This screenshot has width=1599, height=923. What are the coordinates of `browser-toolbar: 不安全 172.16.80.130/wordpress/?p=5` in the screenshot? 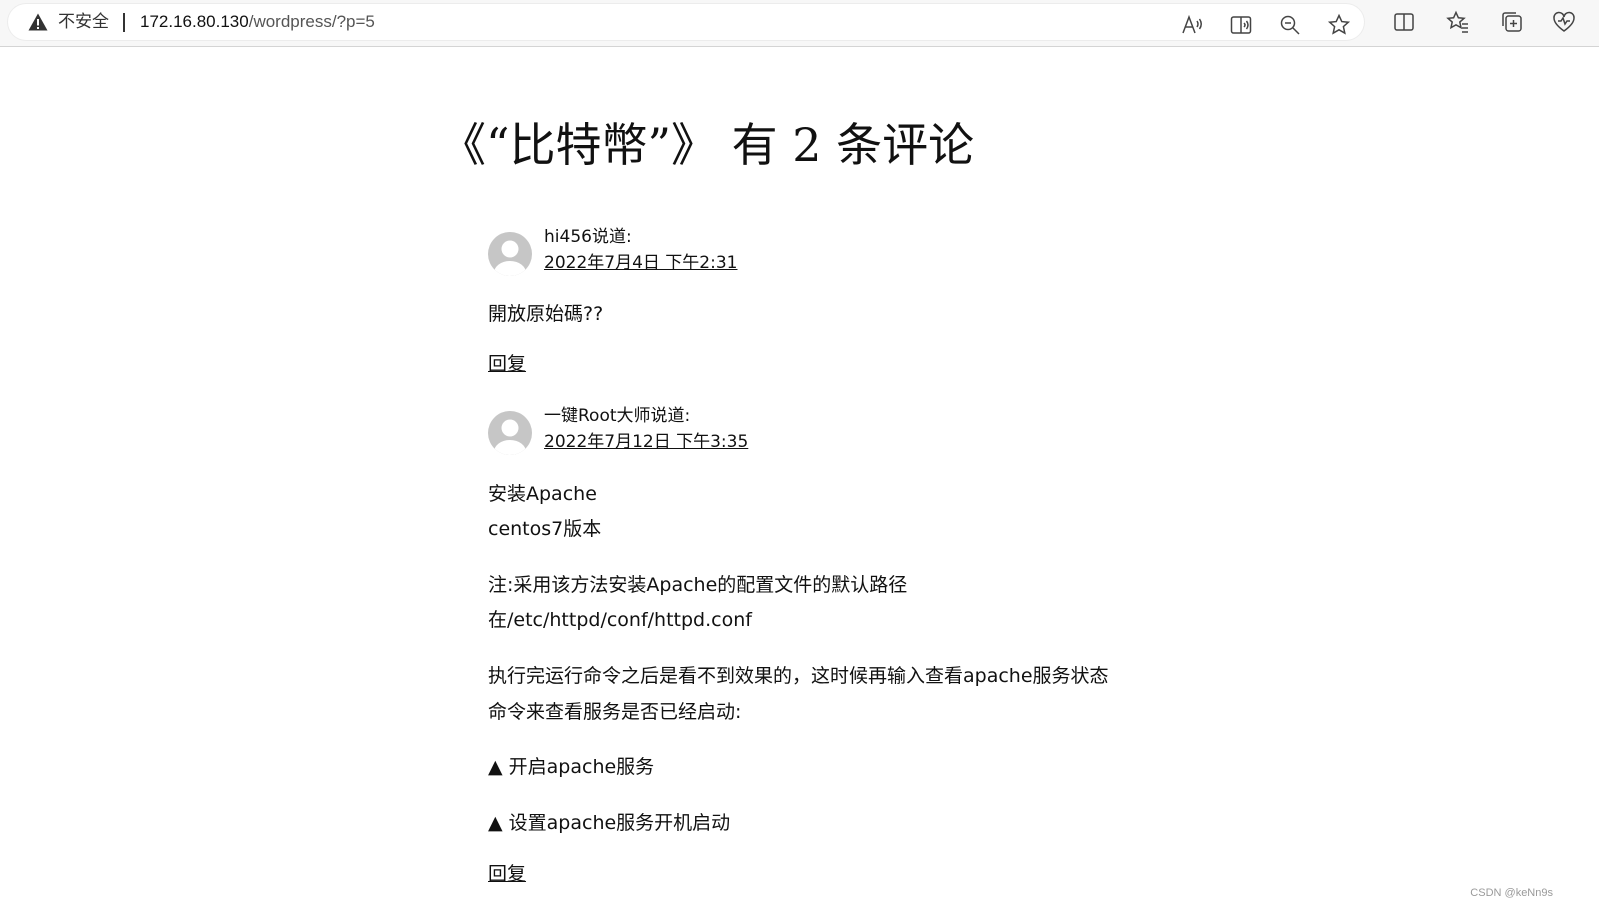 It's located at (799, 23).